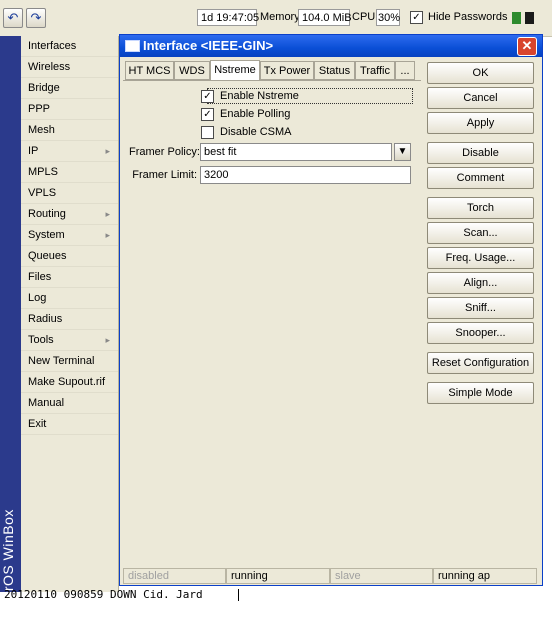  I want to click on menu-item-vpls: VPLS, so click(69, 193).